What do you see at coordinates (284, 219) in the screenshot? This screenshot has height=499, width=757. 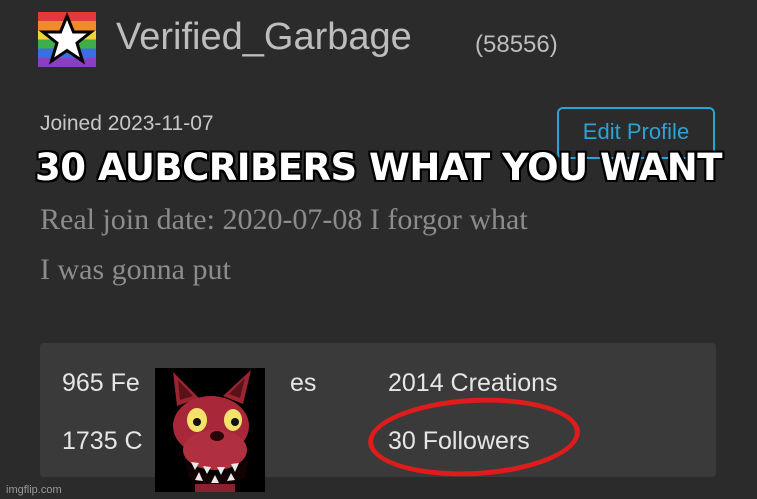 I see `bio-line: Real join date: 2020-07-08 I forgor what` at bounding box center [284, 219].